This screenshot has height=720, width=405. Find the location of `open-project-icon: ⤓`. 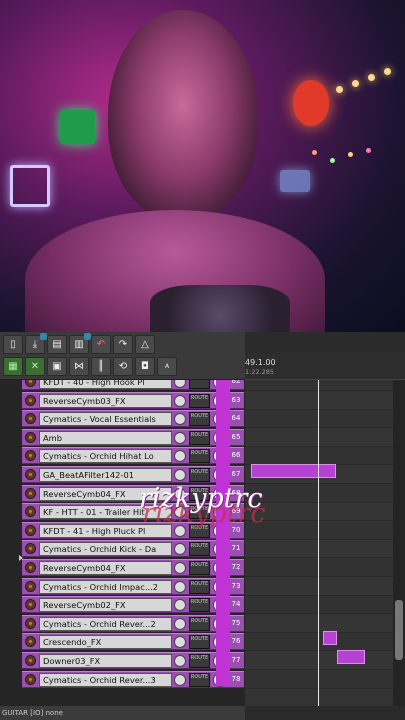

open-project-icon: ⤓ is located at coordinates (36, 343).